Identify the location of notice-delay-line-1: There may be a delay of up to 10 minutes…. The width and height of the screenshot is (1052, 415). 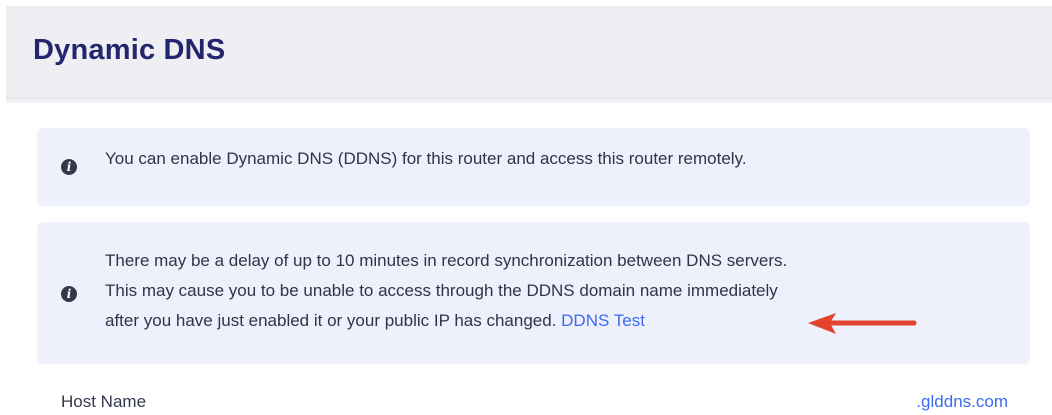
(446, 260).